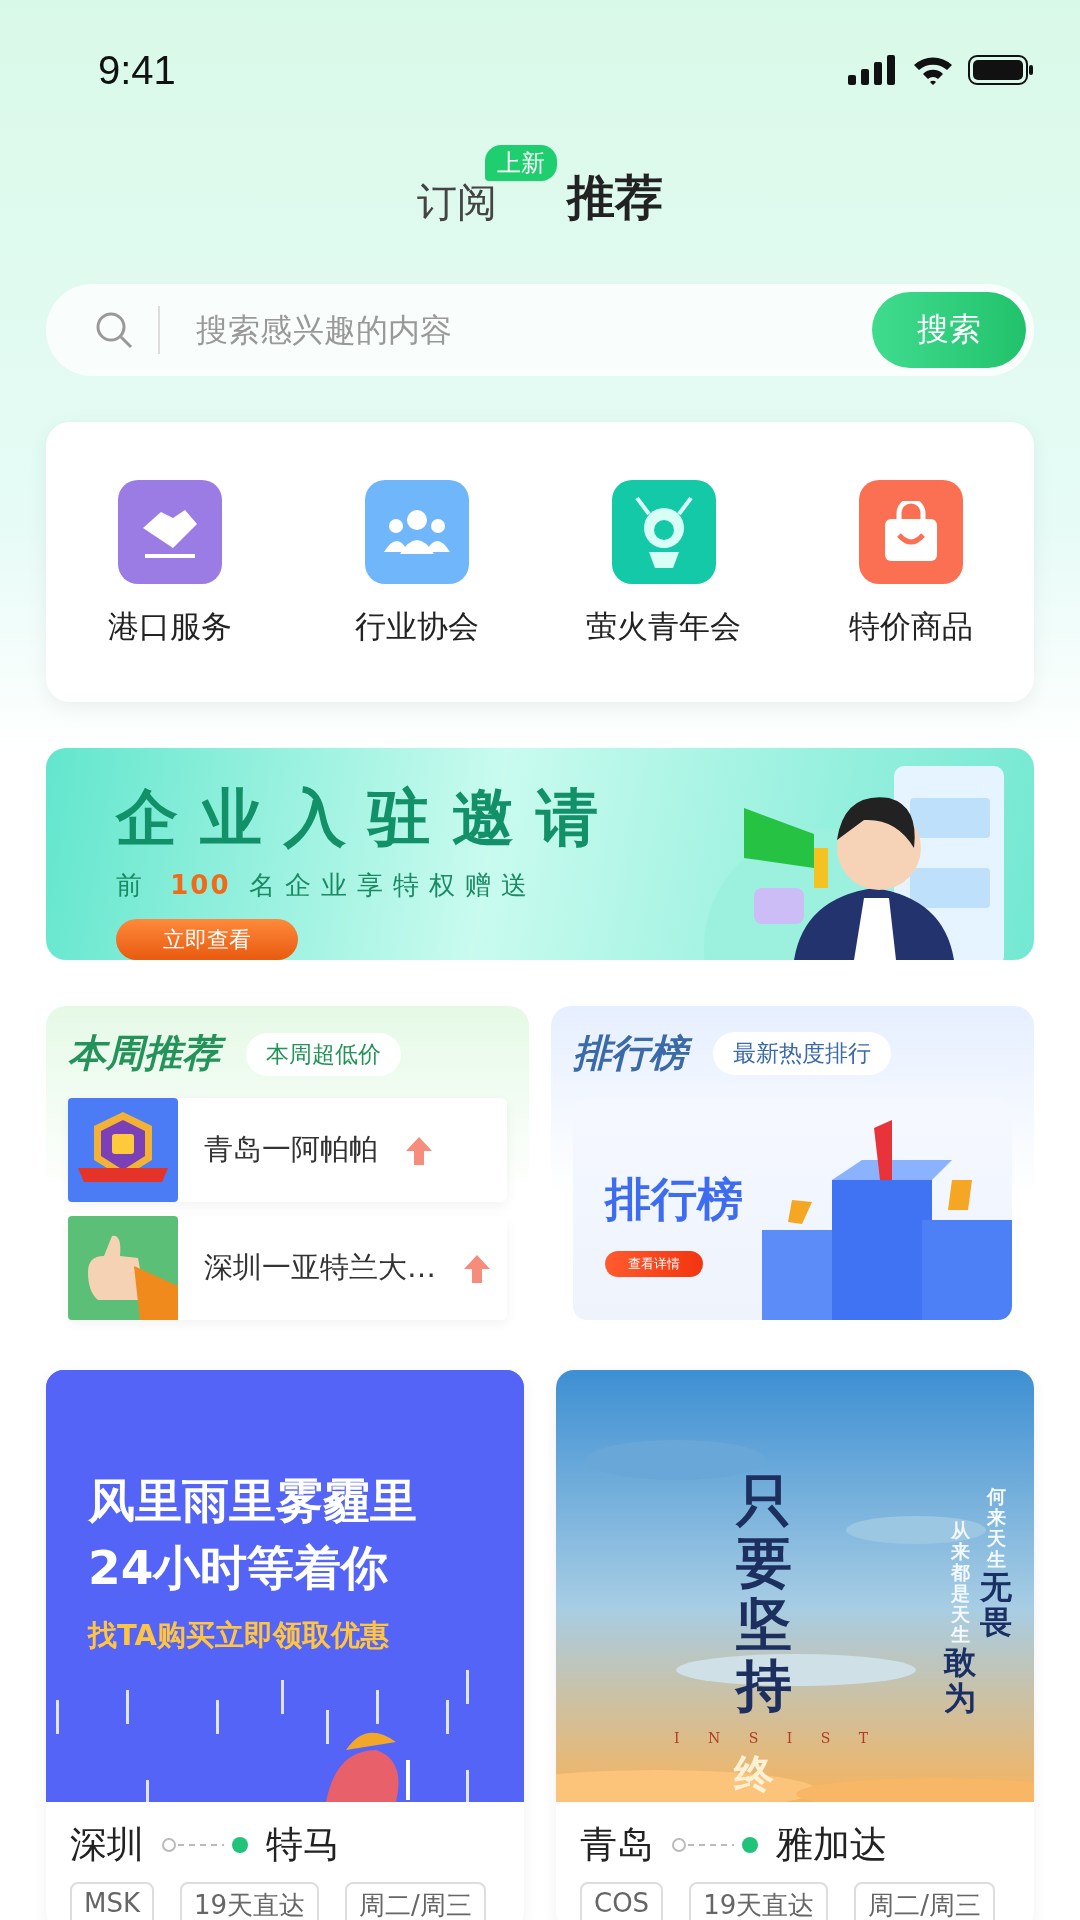 This screenshot has width=1080, height=1920. I want to click on search-icon, so click(114, 330).